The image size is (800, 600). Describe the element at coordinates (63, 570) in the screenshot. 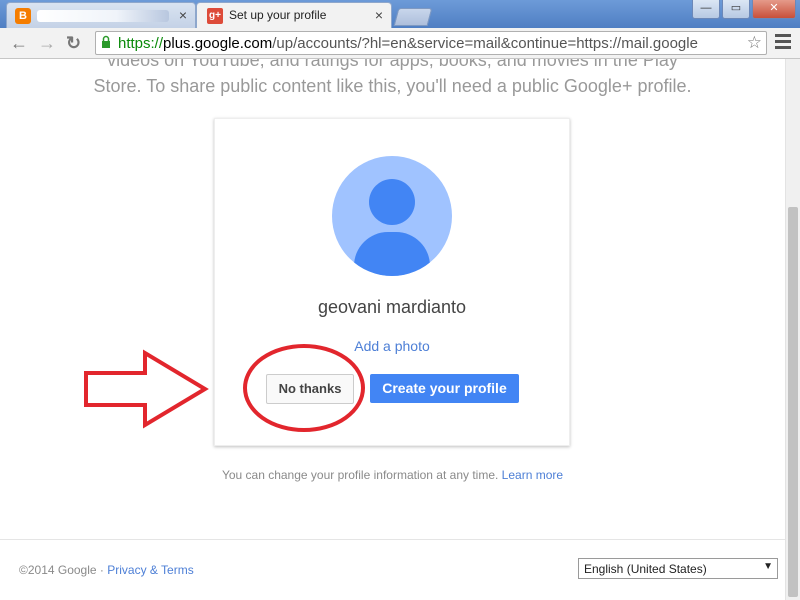

I see `copyright-text: ©2014 Google ·` at that location.